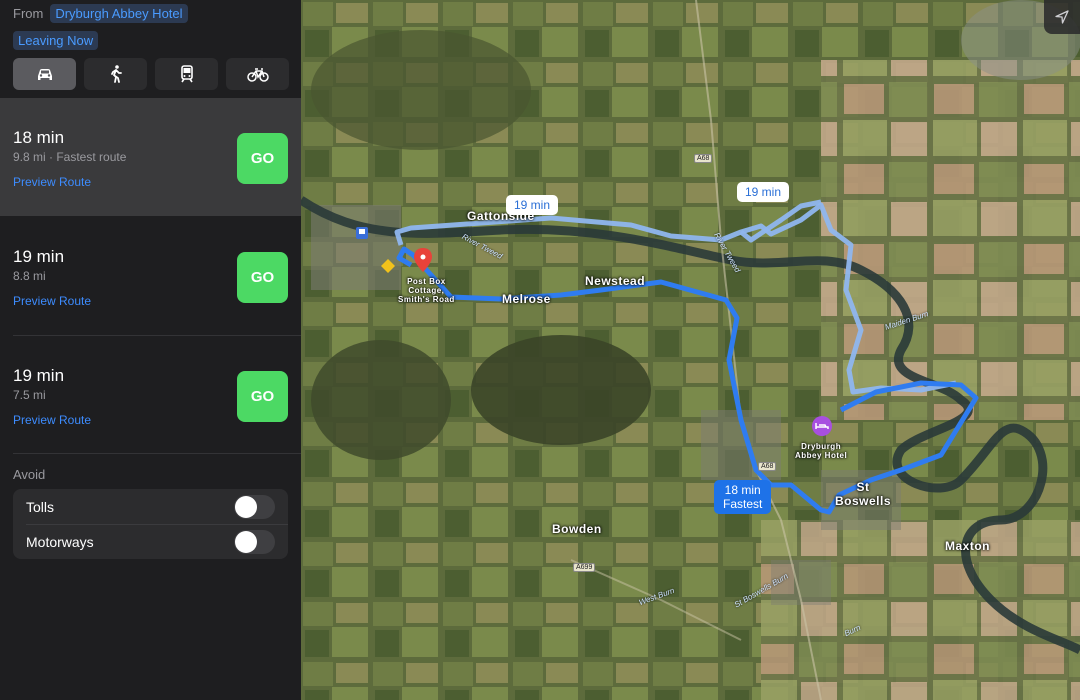 Image resolution: width=1080 pixels, height=700 pixels. I want to click on end-pin-label: Dryburgh Abbey Hotel, so click(821, 451).